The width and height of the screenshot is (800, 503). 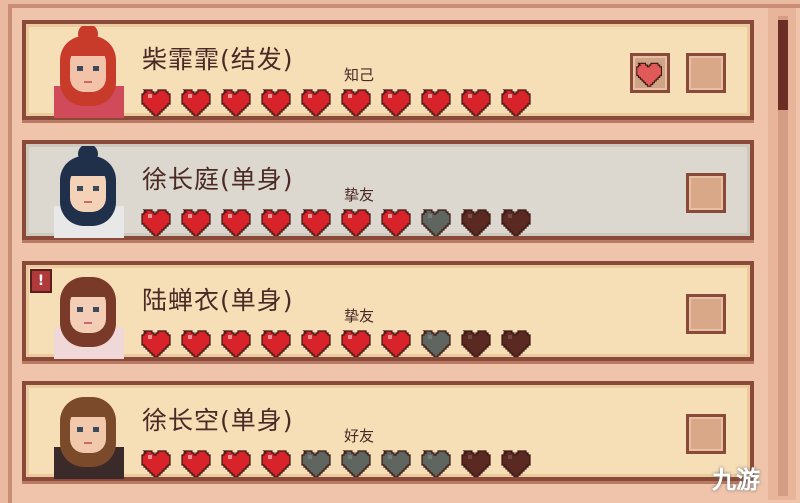 What do you see at coordinates (218, 420) in the screenshot?
I see `character-name: 徐长空(单身)` at bounding box center [218, 420].